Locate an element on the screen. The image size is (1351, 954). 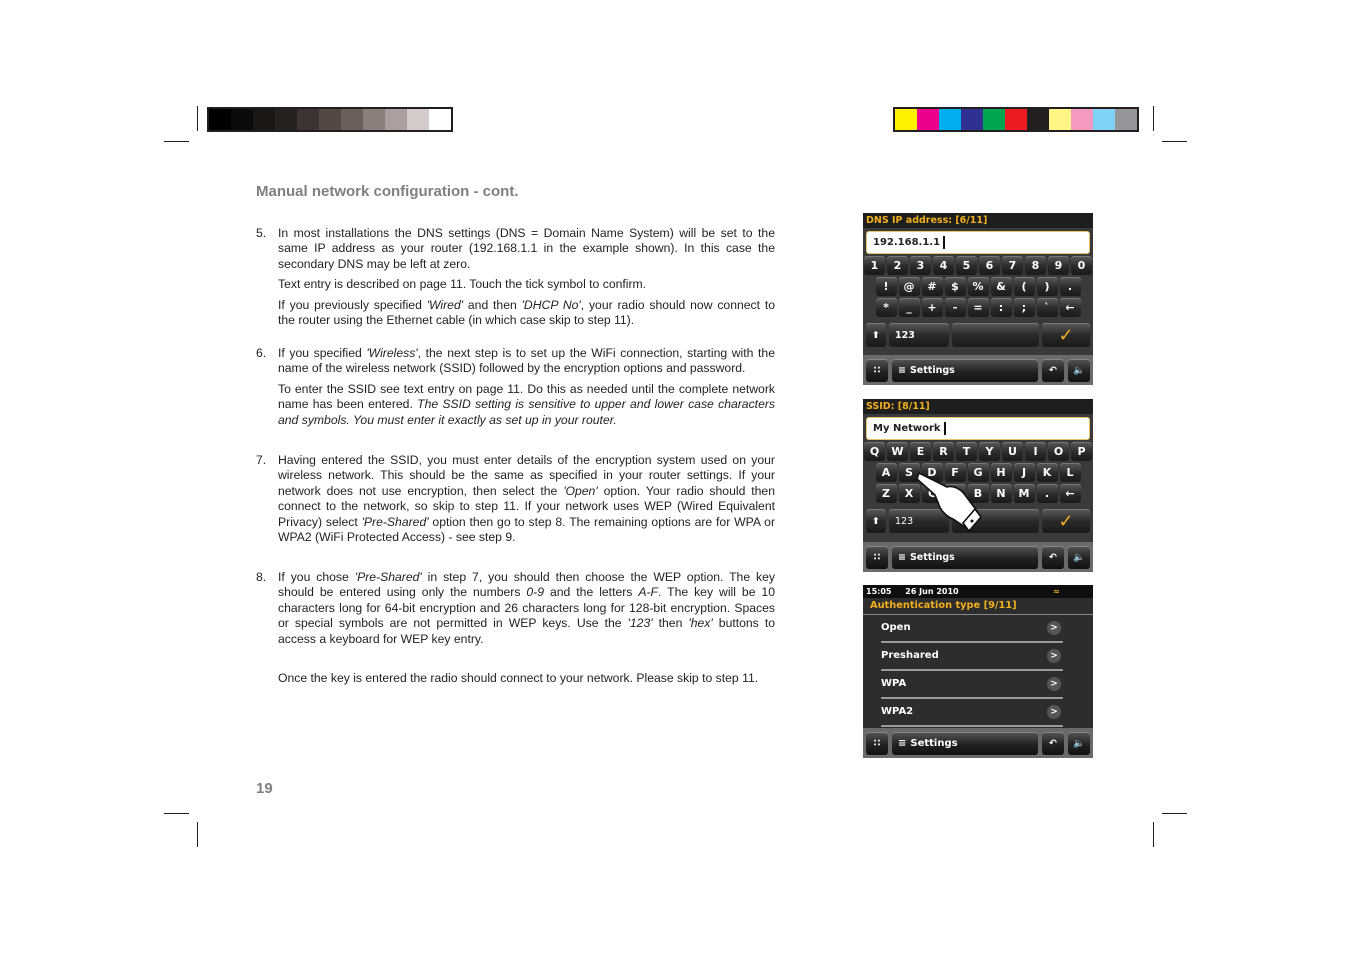
keyboard-key: E is located at coordinates (920, 451).